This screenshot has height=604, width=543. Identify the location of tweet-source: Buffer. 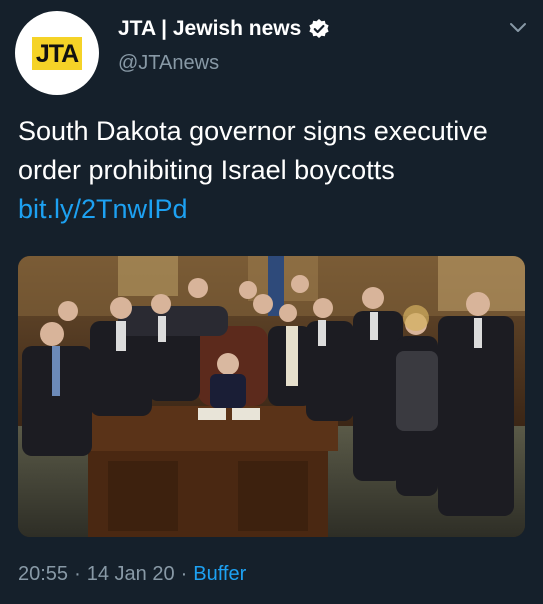
(219, 574).